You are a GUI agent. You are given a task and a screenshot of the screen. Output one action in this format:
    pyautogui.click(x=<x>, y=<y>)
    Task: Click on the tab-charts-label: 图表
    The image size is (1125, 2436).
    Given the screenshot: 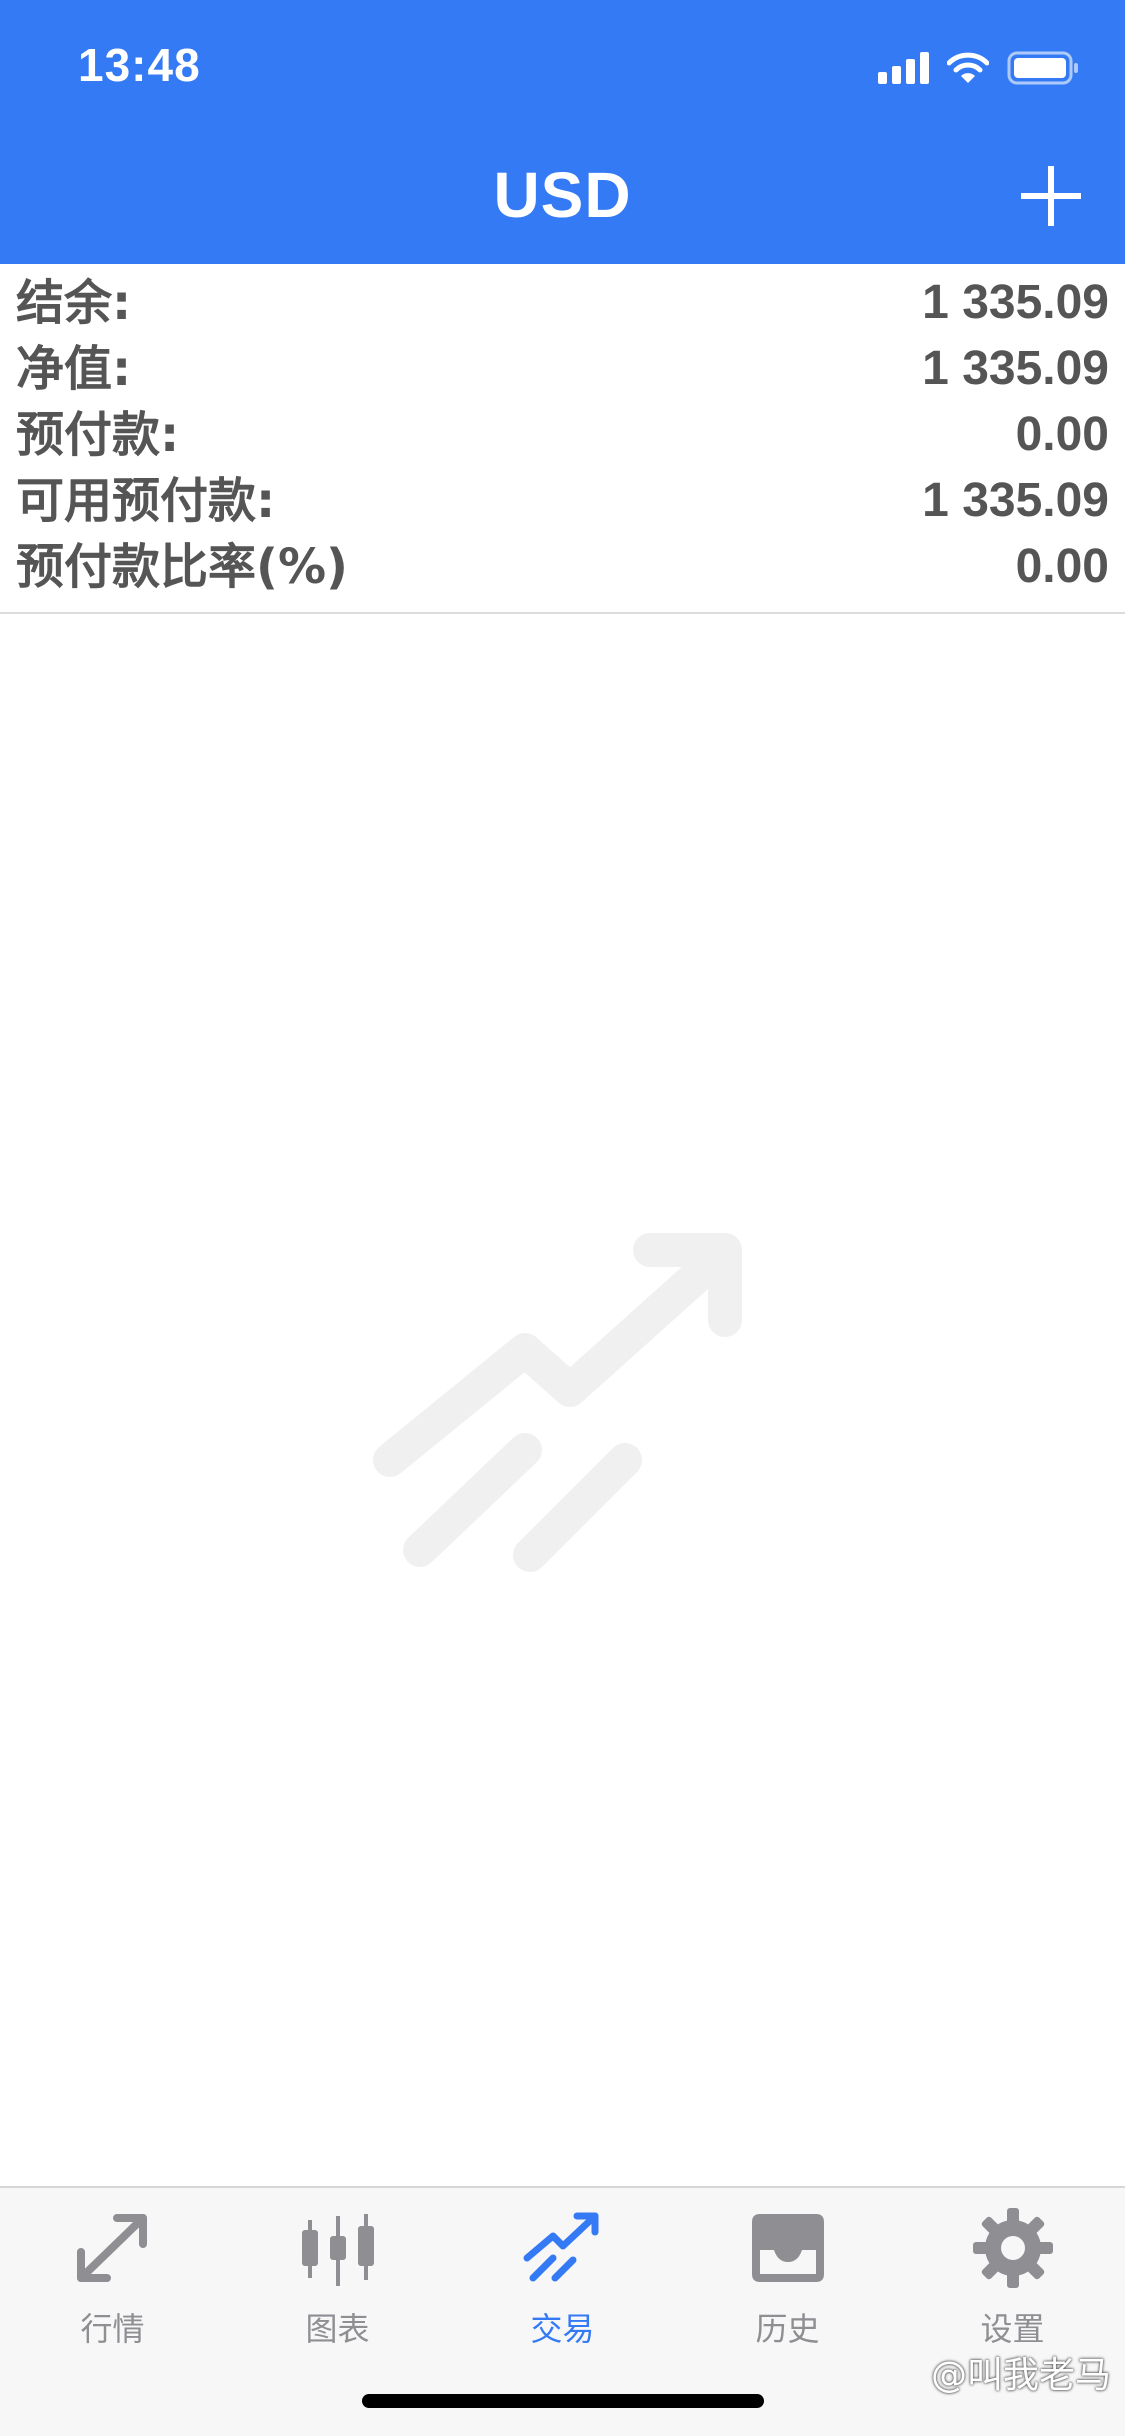 What is the action you would take?
    pyautogui.click(x=337, y=2329)
    